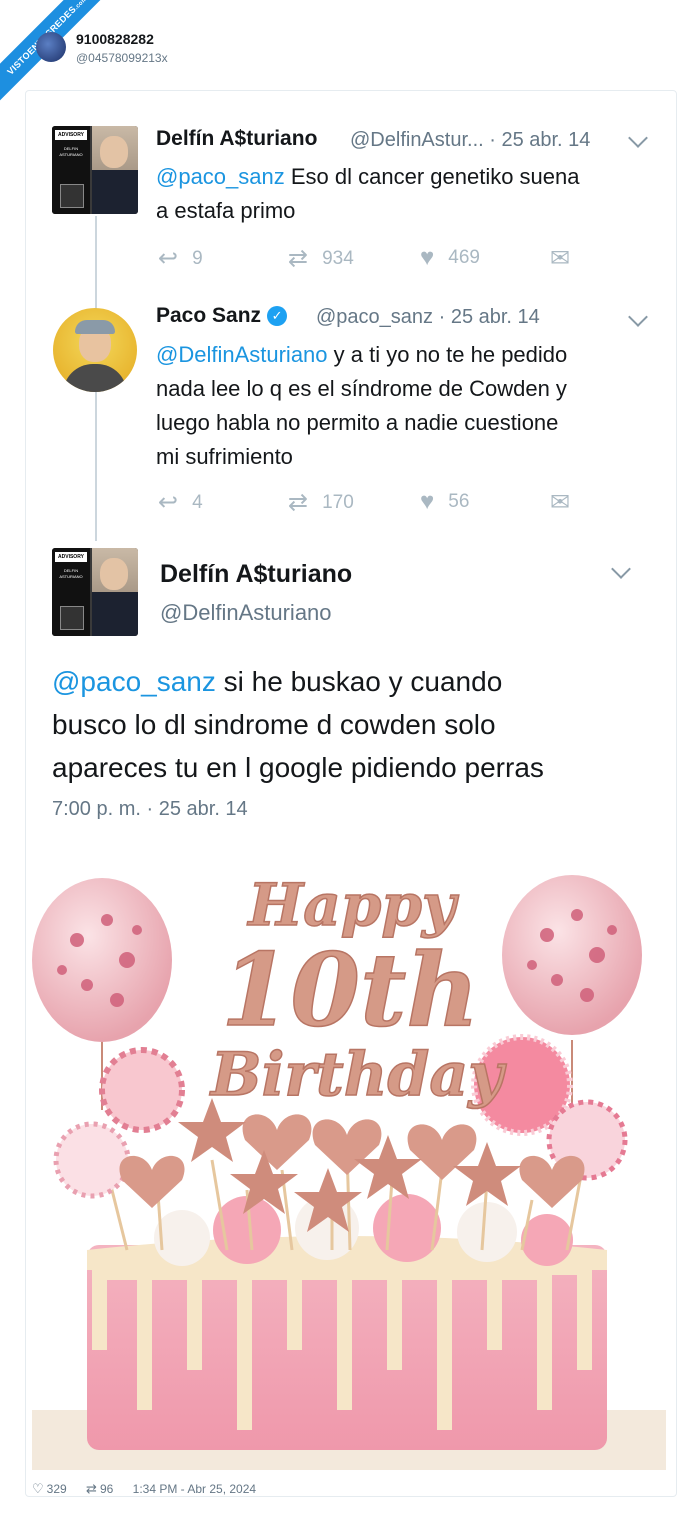 Image resolution: width=700 pixels, height=1523 pixels. I want to click on tweet2-name: Paco Sanz, so click(209, 315).